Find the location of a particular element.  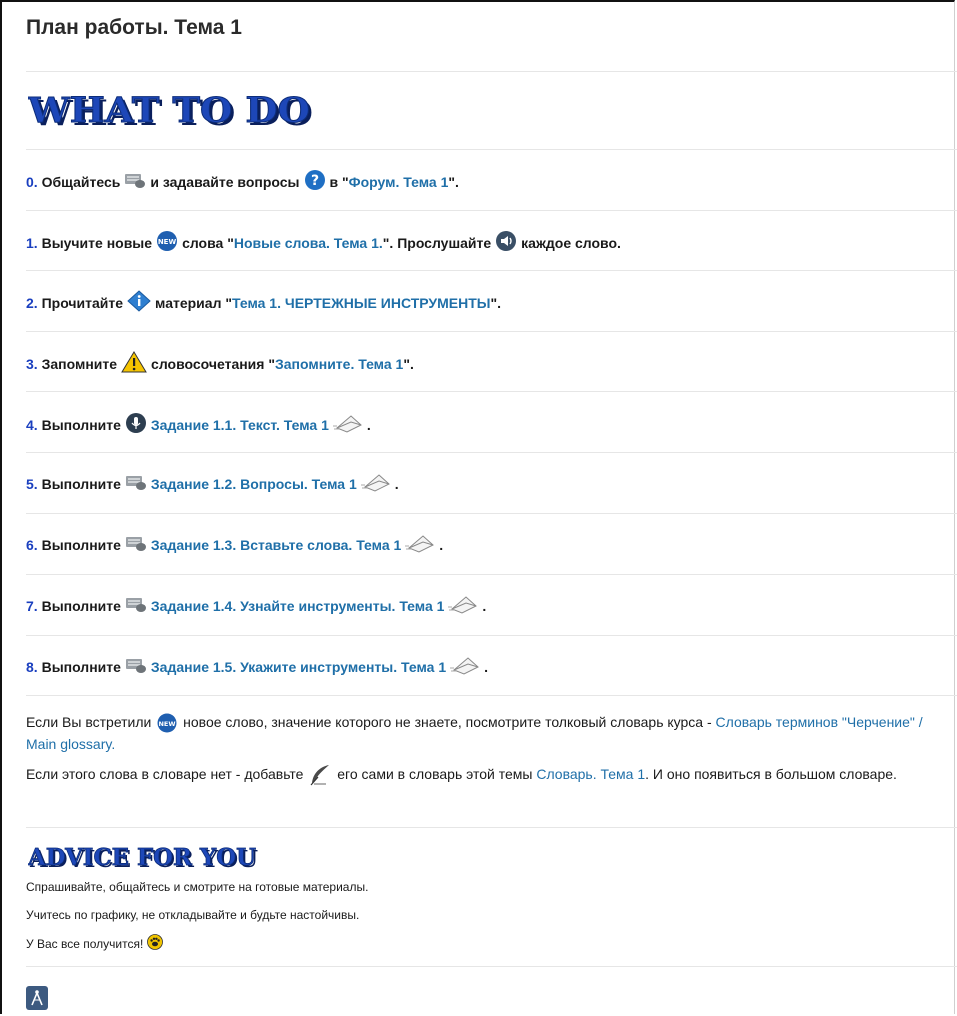

link-task-1-5: Задание 1.5. Укажите инструменты. Тема 1 is located at coordinates (298, 667).